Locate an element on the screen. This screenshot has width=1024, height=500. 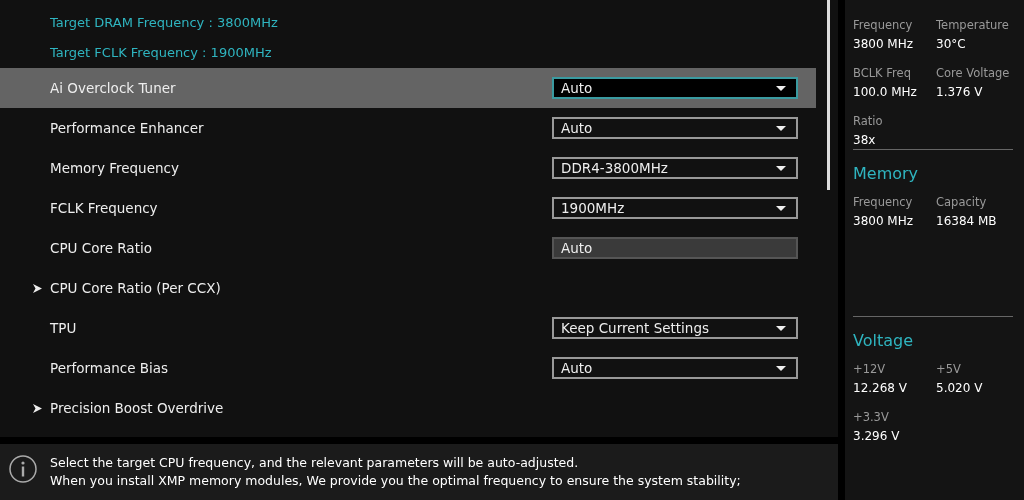
monitor-label: Capacity is located at coordinates (962, 202).